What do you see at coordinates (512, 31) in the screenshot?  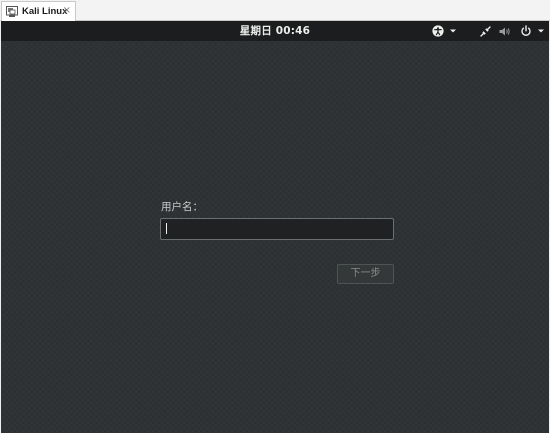 I see `system-menu` at bounding box center [512, 31].